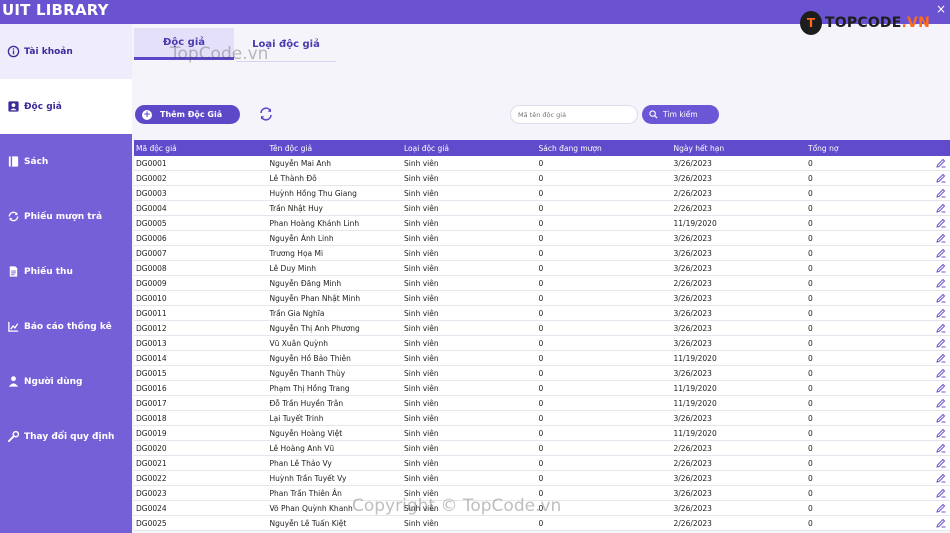 This screenshot has width=950, height=533. Describe the element at coordinates (66, 436) in the screenshot. I see `sidebar-item-thay-doi-quy-dinh: Thay đổi quy định` at that location.